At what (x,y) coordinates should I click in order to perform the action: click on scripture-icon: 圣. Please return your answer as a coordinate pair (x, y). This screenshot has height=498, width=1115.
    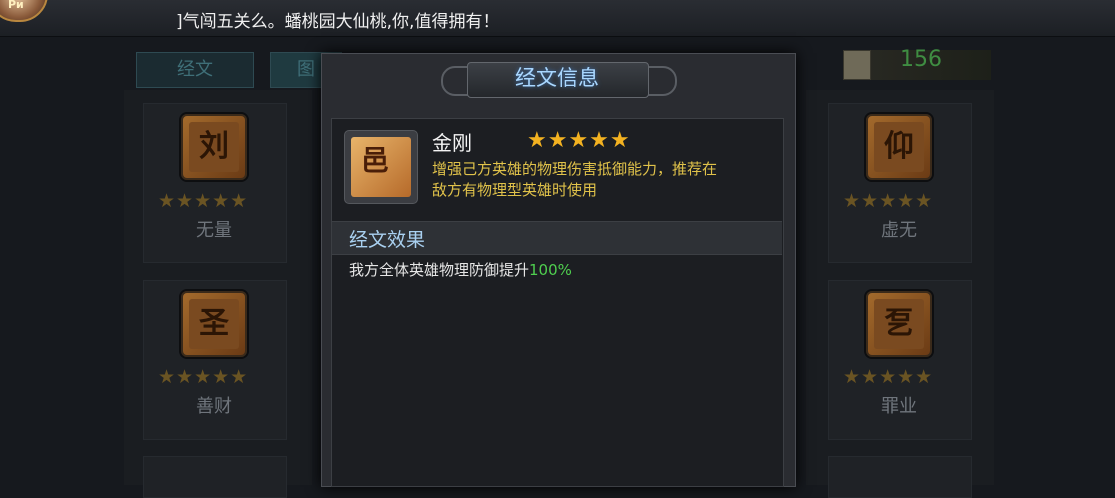
    Looking at the image, I should click on (214, 324).